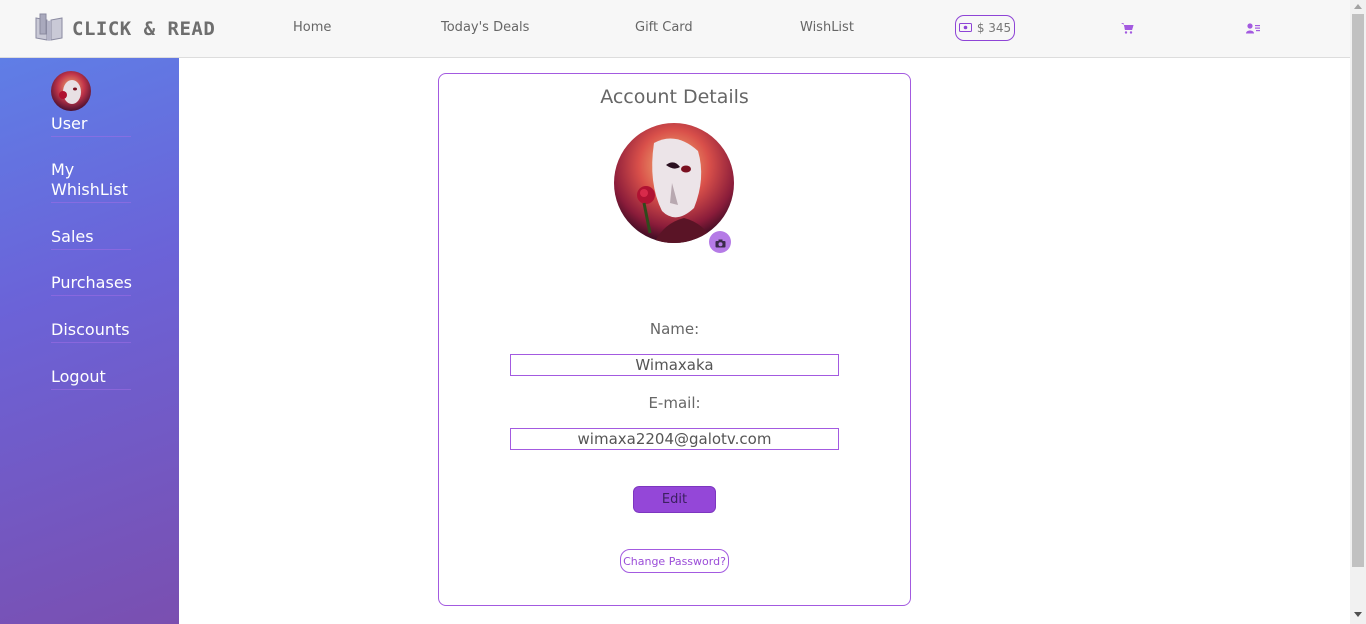 This screenshot has width=1366, height=624. What do you see at coordinates (485, 27) in the screenshot?
I see `nav-todays-deals-link: Today's Deals` at bounding box center [485, 27].